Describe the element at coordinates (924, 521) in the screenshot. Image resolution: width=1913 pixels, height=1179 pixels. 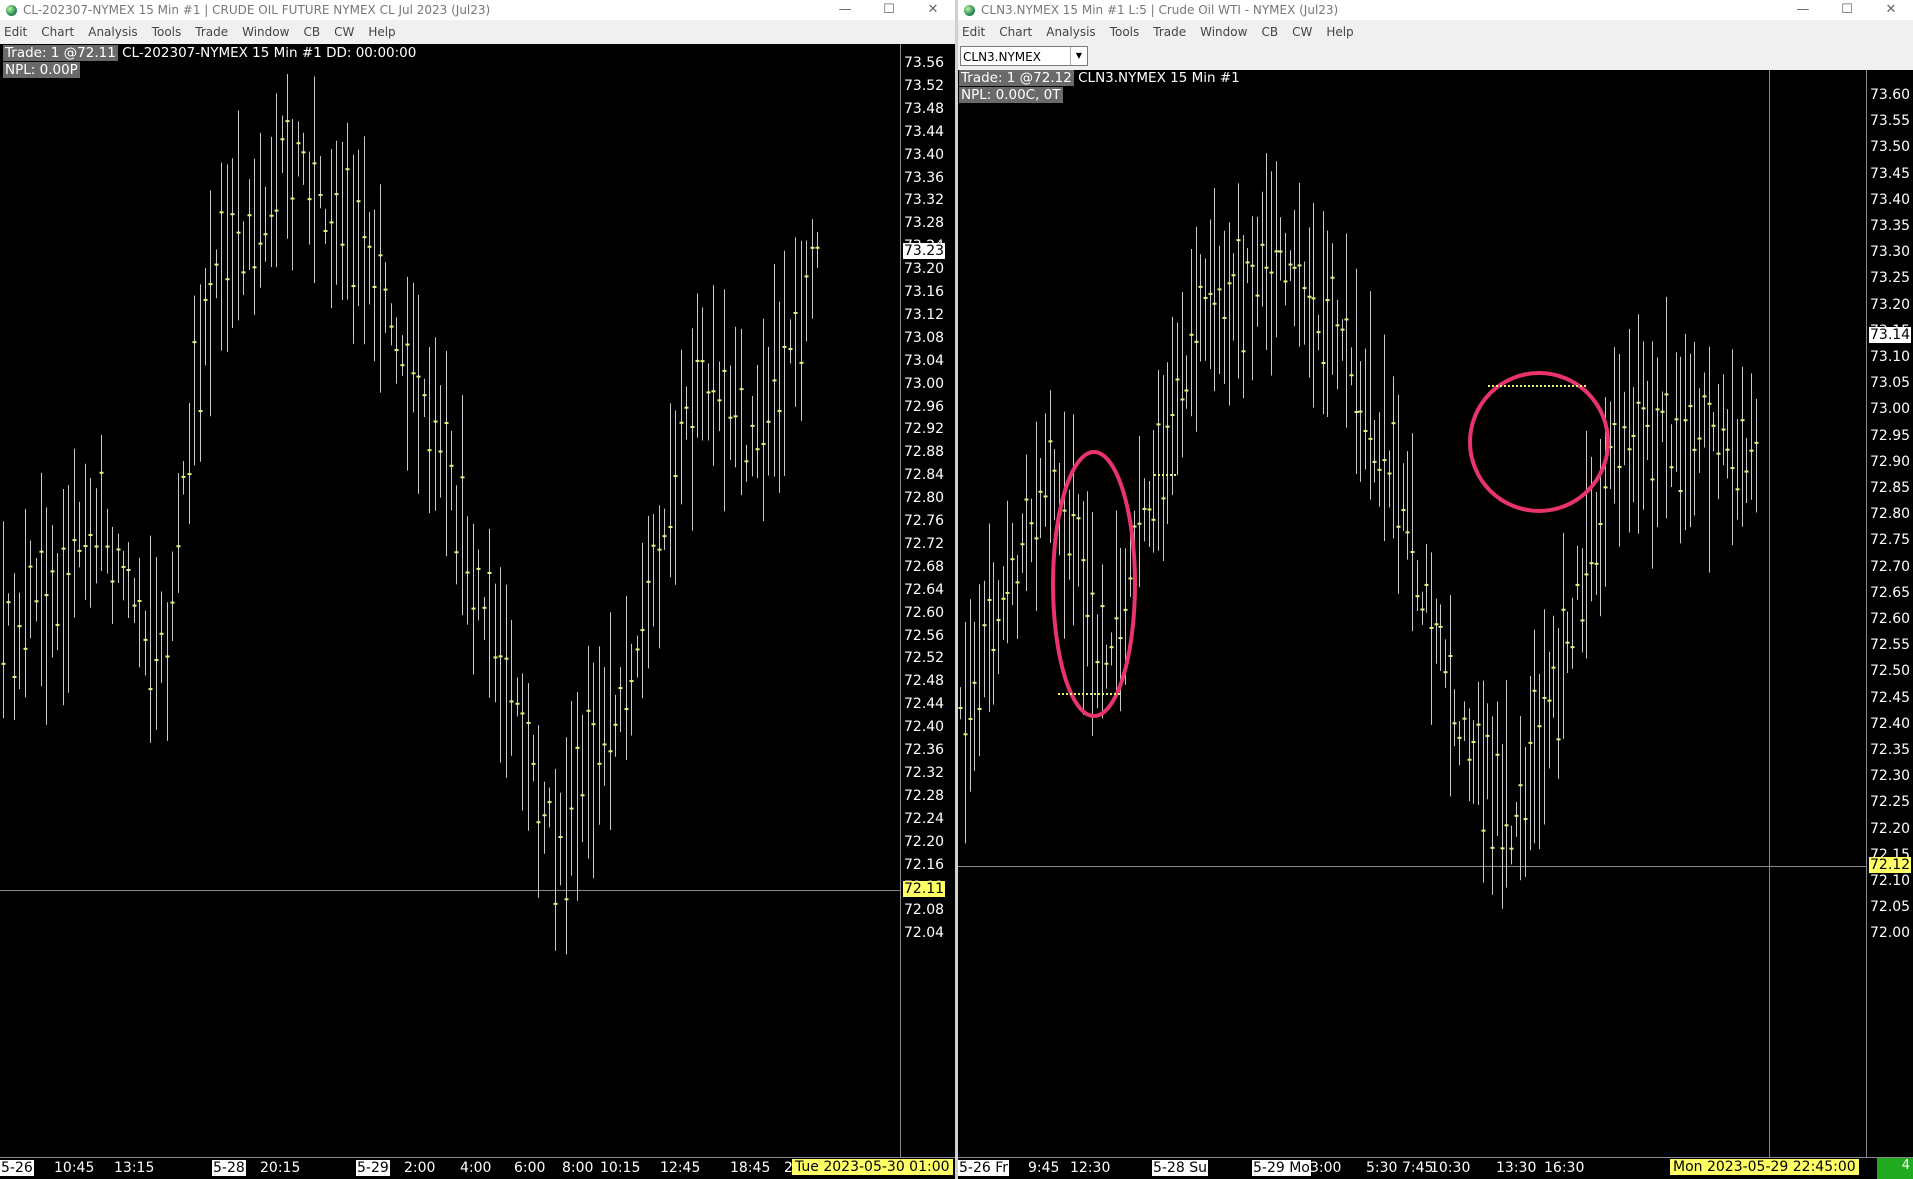
I see `price-tick-label: 72.76` at that location.